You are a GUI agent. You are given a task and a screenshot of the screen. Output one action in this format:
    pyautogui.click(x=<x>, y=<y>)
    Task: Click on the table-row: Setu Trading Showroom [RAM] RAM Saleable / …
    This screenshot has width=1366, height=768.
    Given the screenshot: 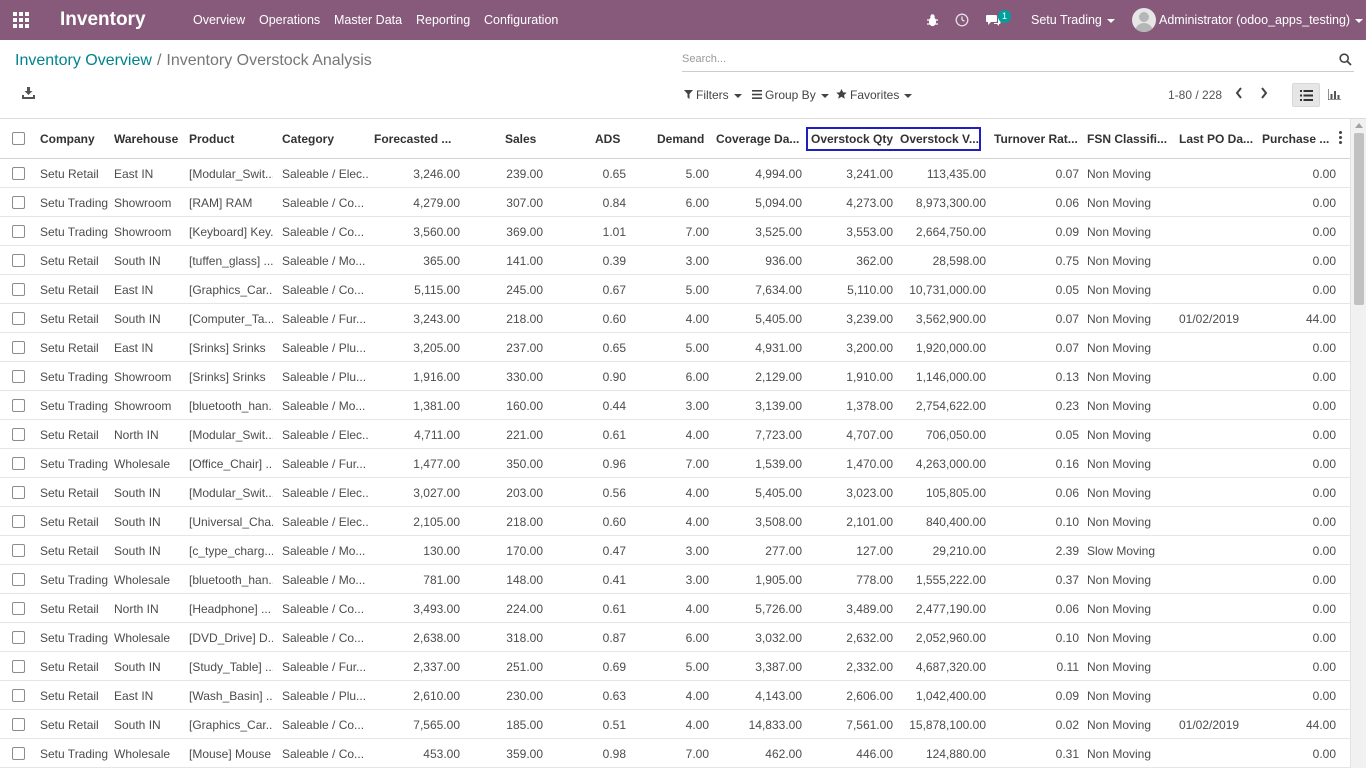 What is the action you would take?
    pyautogui.click(x=675, y=202)
    